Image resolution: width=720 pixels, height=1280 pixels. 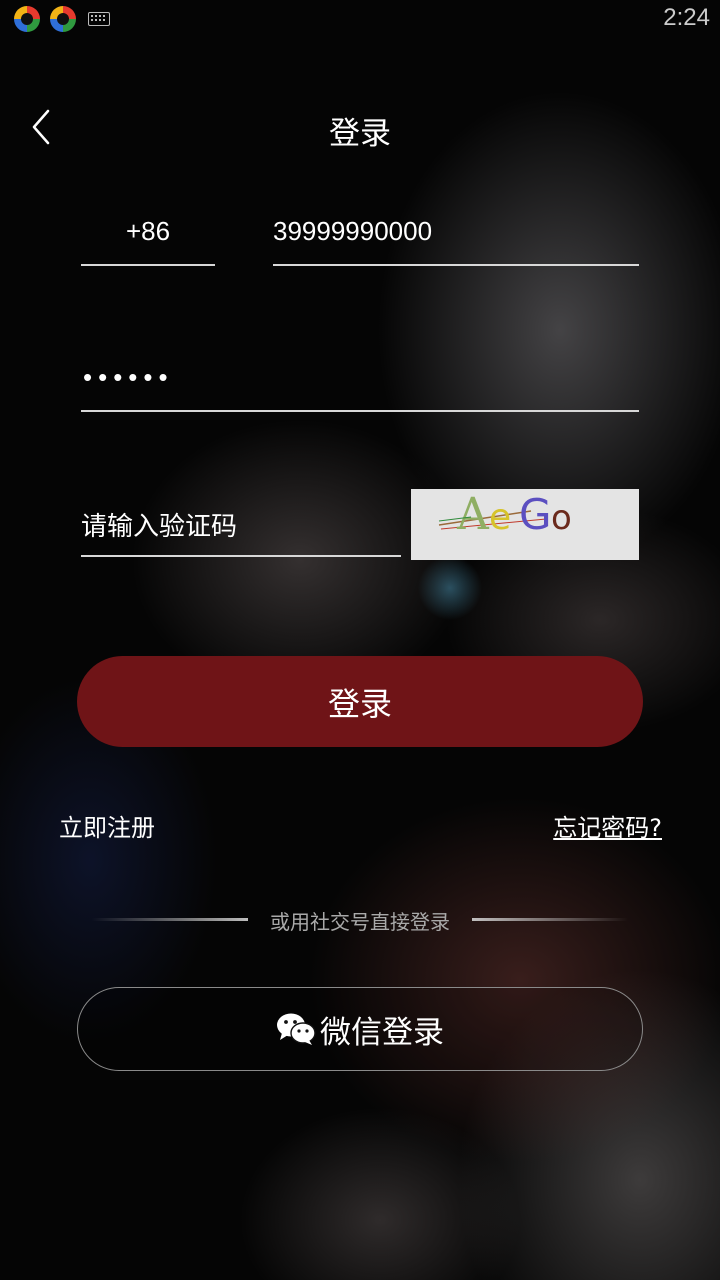 What do you see at coordinates (107, 825) in the screenshot?
I see `register-link: 立即注册` at bounding box center [107, 825].